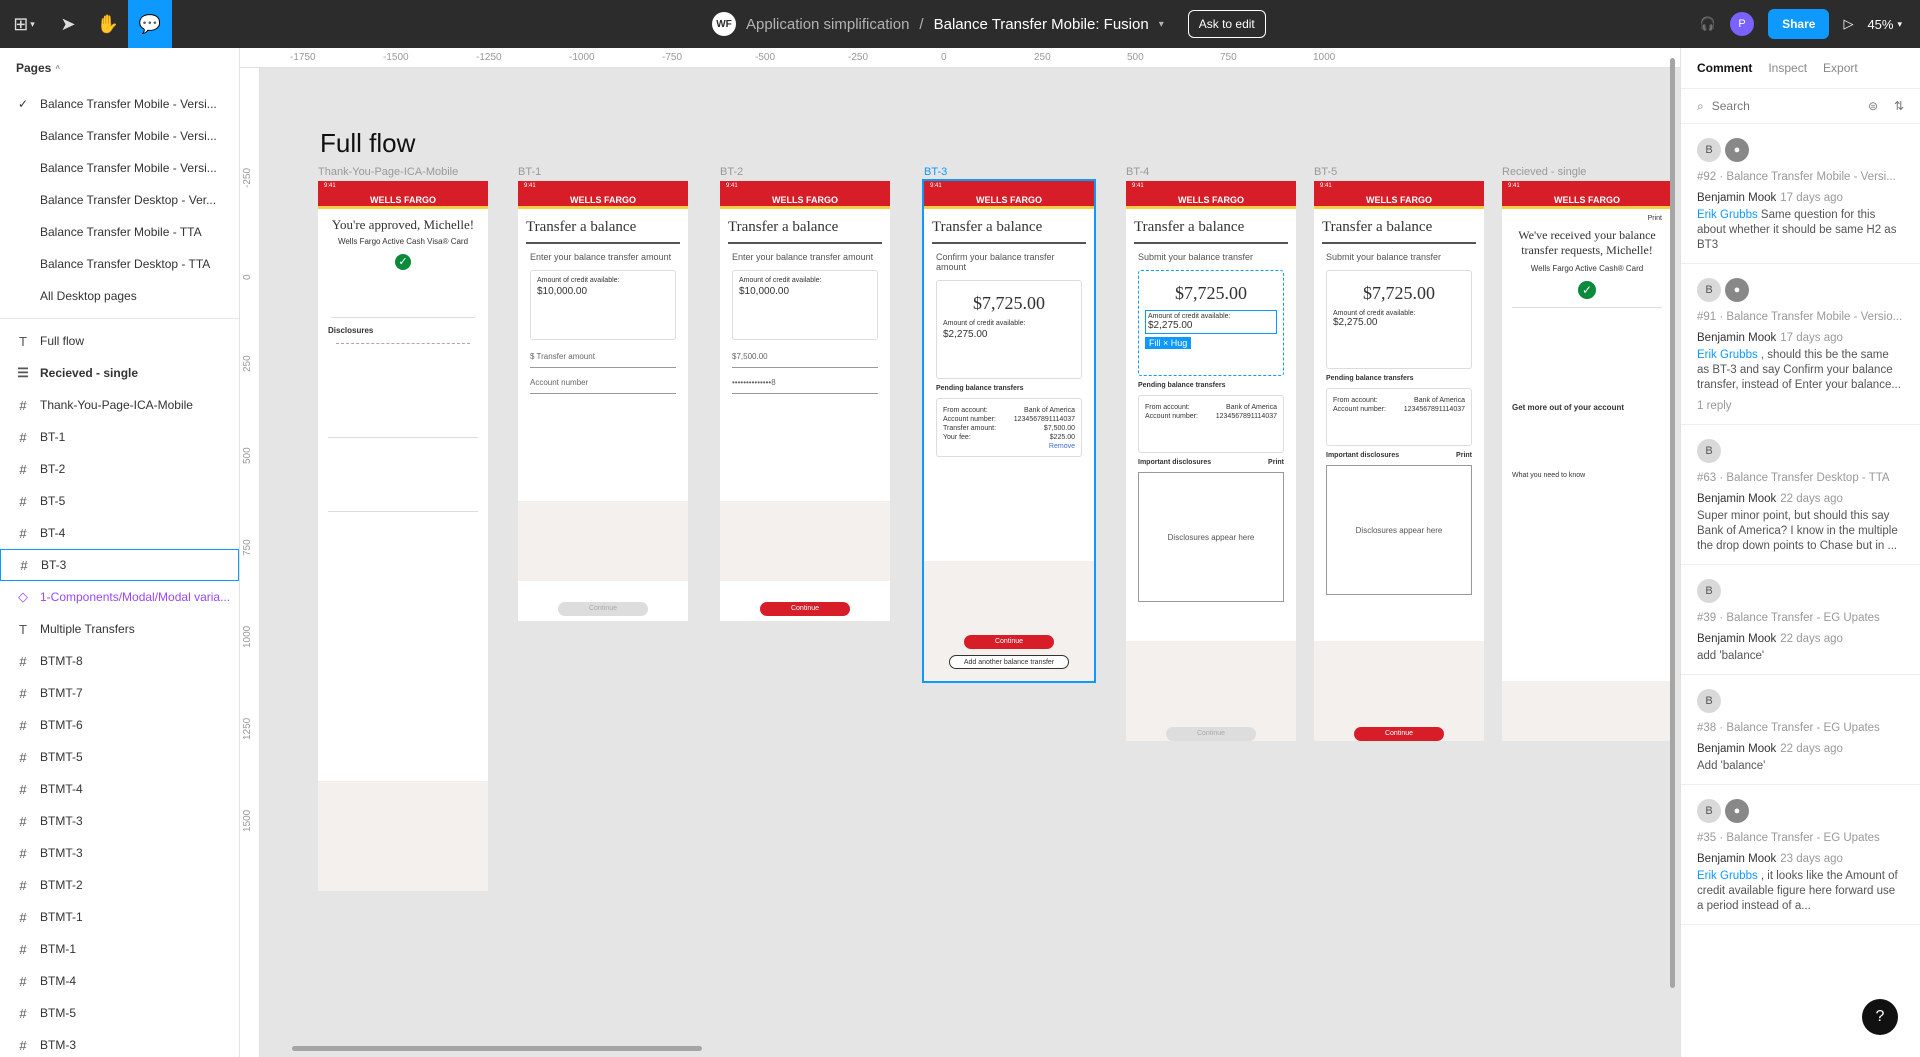  What do you see at coordinates (119, 296) in the screenshot?
I see `page-item: All Desktop pages` at bounding box center [119, 296].